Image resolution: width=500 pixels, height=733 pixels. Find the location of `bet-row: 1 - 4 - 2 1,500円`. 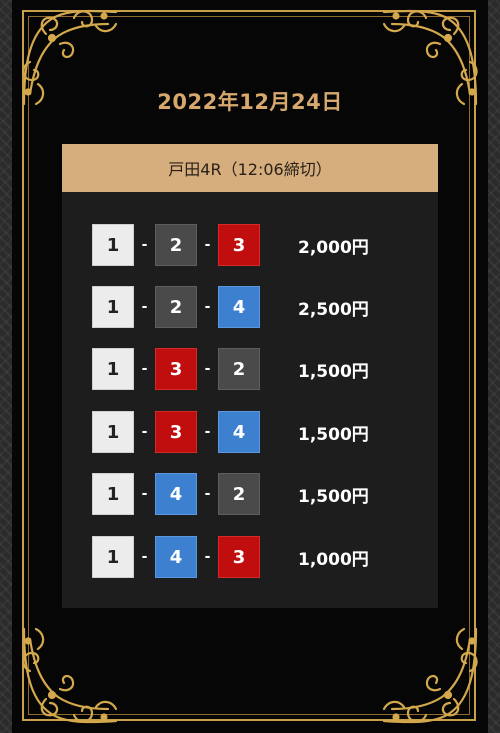

bet-row: 1 - 4 - 2 1,500円 is located at coordinates (257, 494).